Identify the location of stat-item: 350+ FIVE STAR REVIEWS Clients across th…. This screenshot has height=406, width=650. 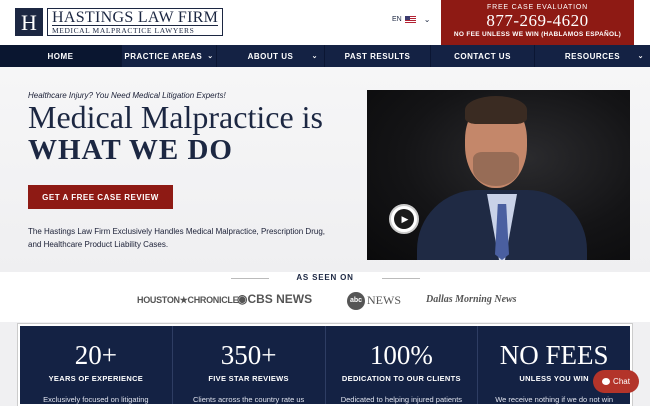
(249, 365).